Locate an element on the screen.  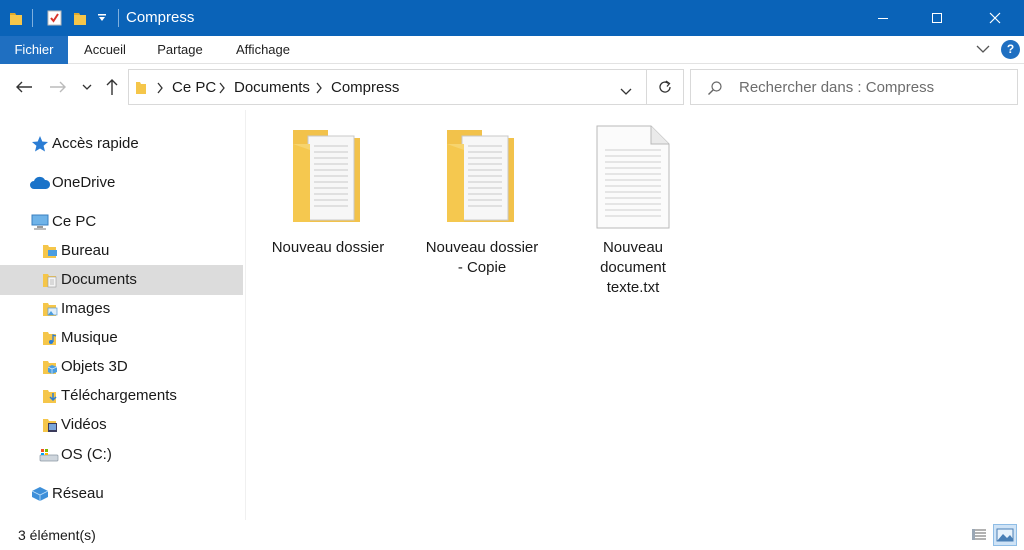
up-arrow-icon is located at coordinates (112, 87).